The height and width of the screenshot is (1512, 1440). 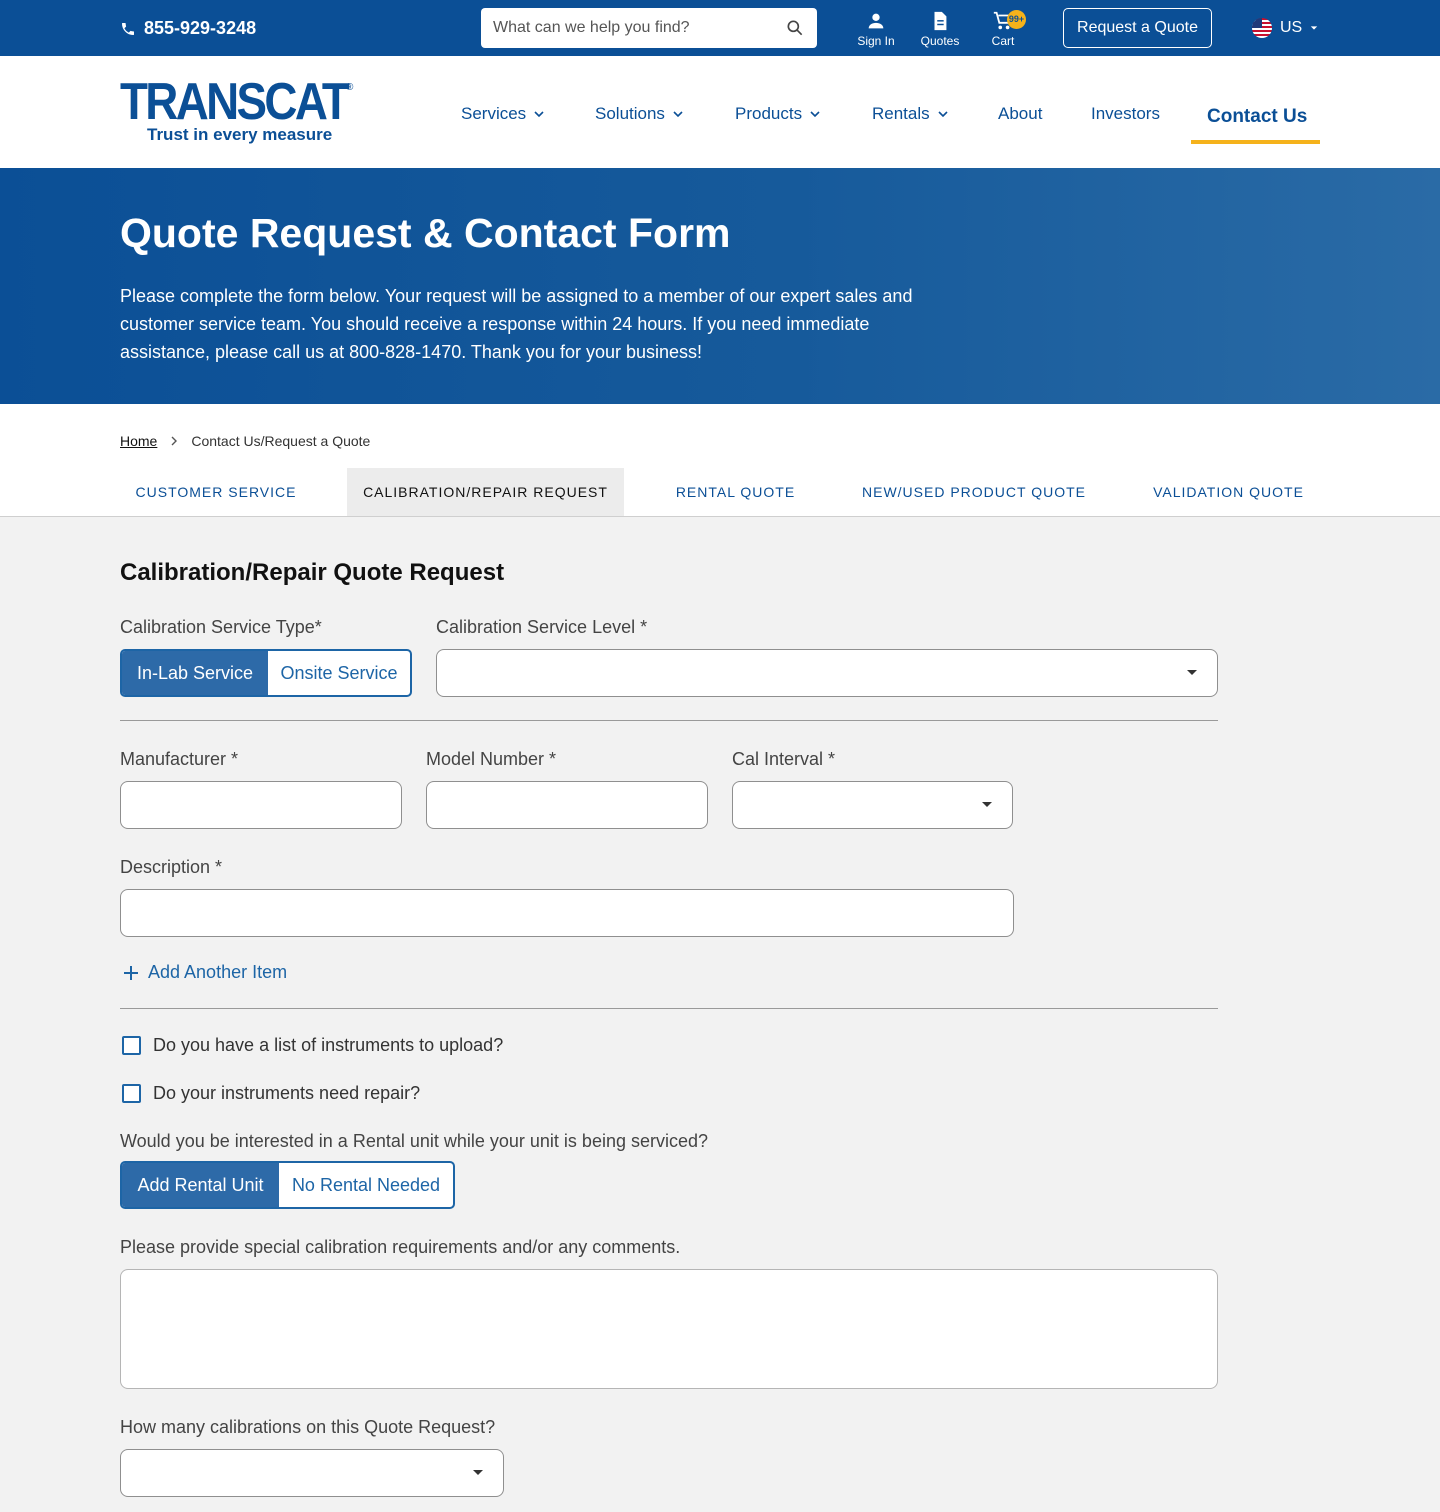 I want to click on nav-rentals-label: Rentals, so click(x=901, y=113).